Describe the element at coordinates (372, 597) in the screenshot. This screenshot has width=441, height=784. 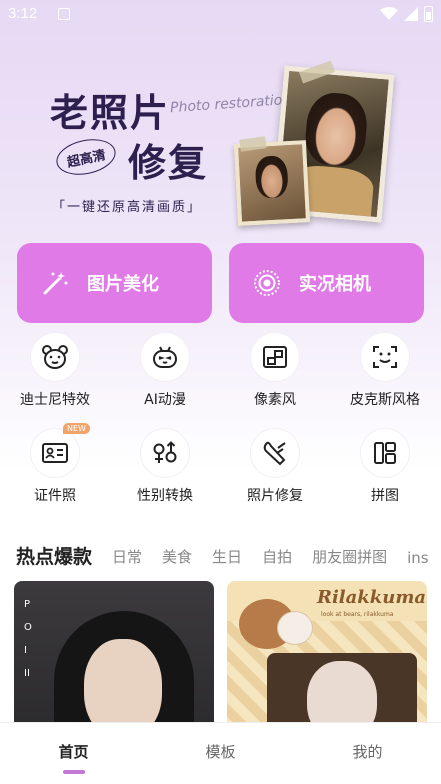
I see `card-brand: Rilakkuma` at that location.